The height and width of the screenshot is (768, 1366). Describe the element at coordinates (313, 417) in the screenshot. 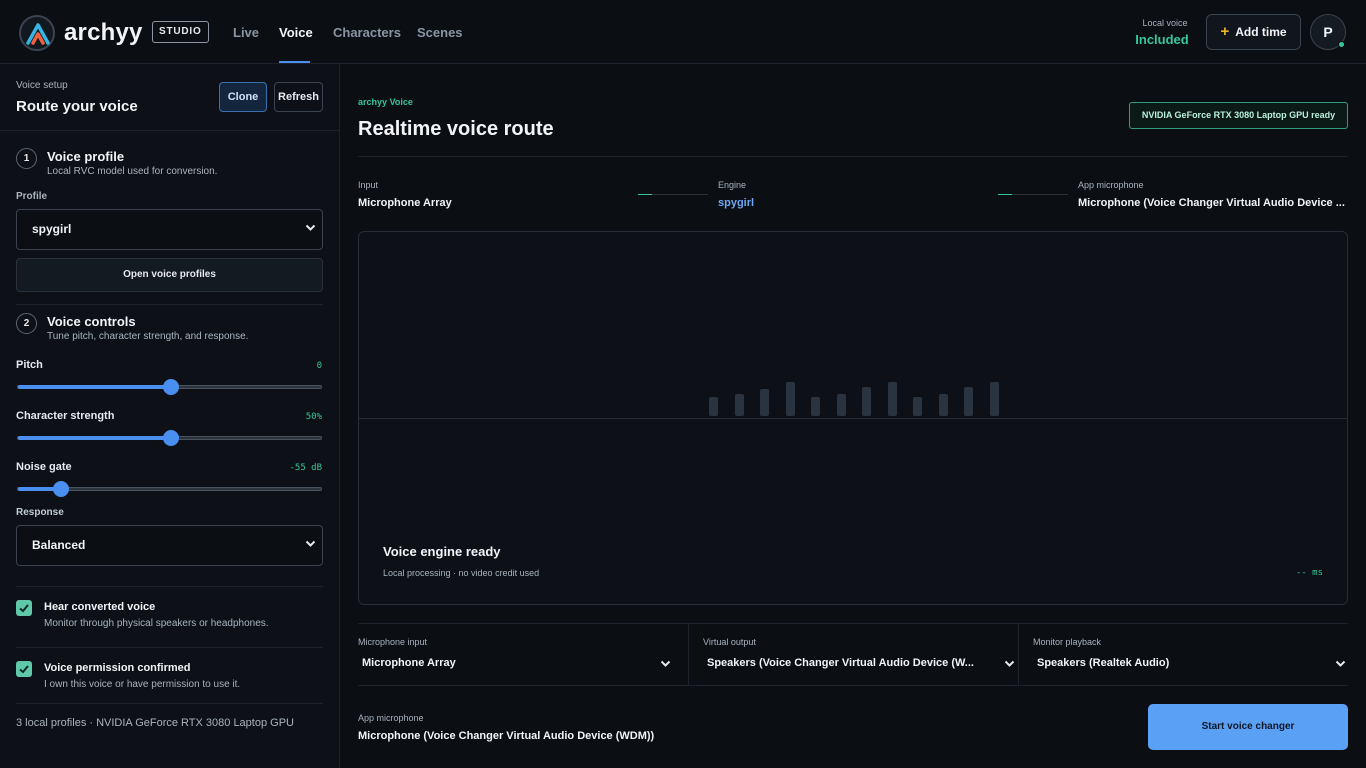

I see `character-strength-value: 50%` at that location.